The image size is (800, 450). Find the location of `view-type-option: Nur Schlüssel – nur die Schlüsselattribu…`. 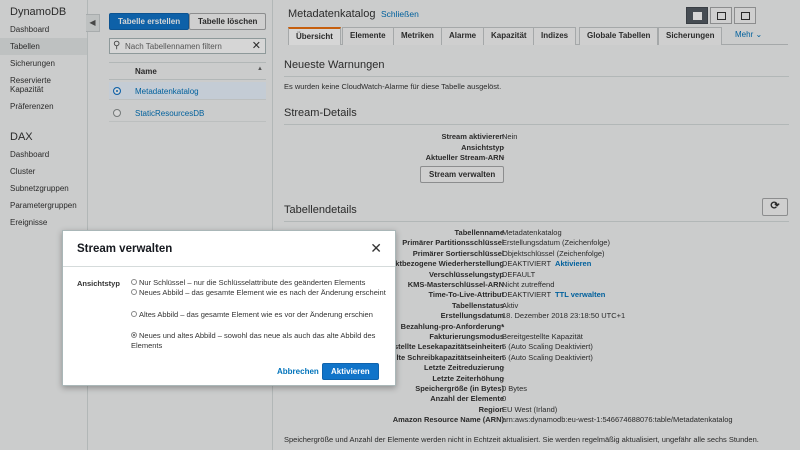

view-type-option: Nur Schlüssel – nur die Schlüsselattribu… is located at coordinates (258, 283).